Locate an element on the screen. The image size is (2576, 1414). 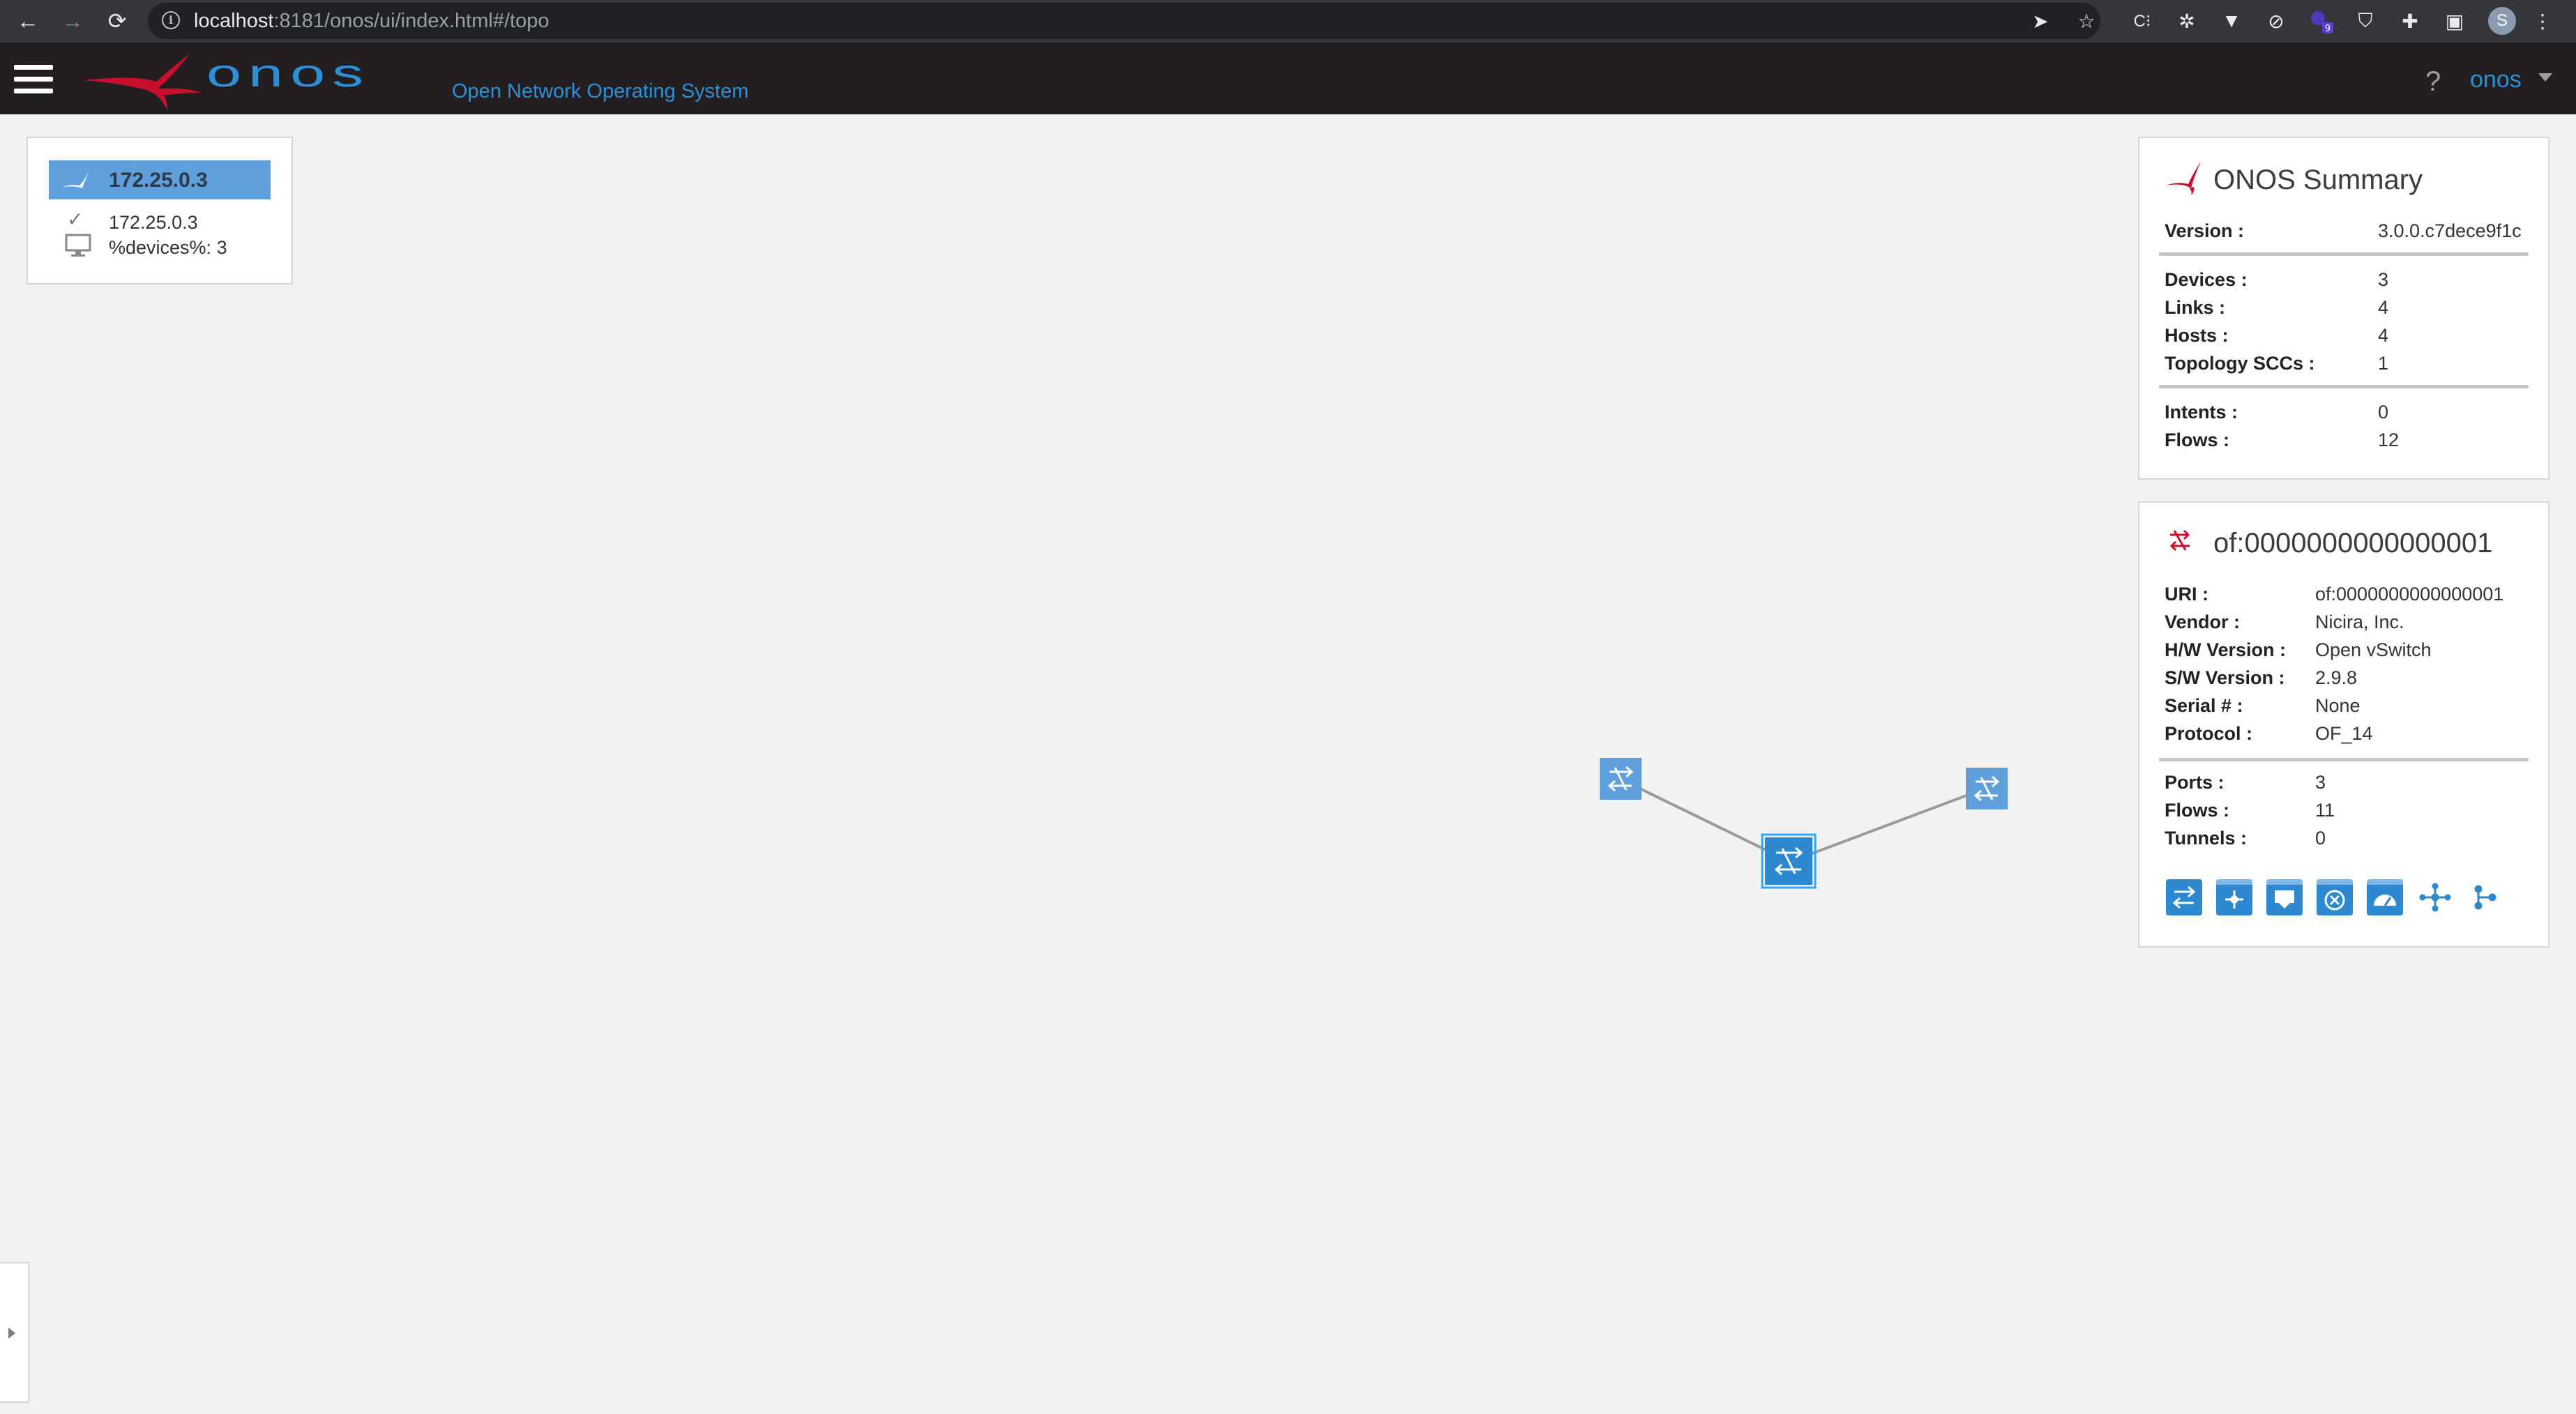
prop-label: H/W Version : is located at coordinates (2226, 649).